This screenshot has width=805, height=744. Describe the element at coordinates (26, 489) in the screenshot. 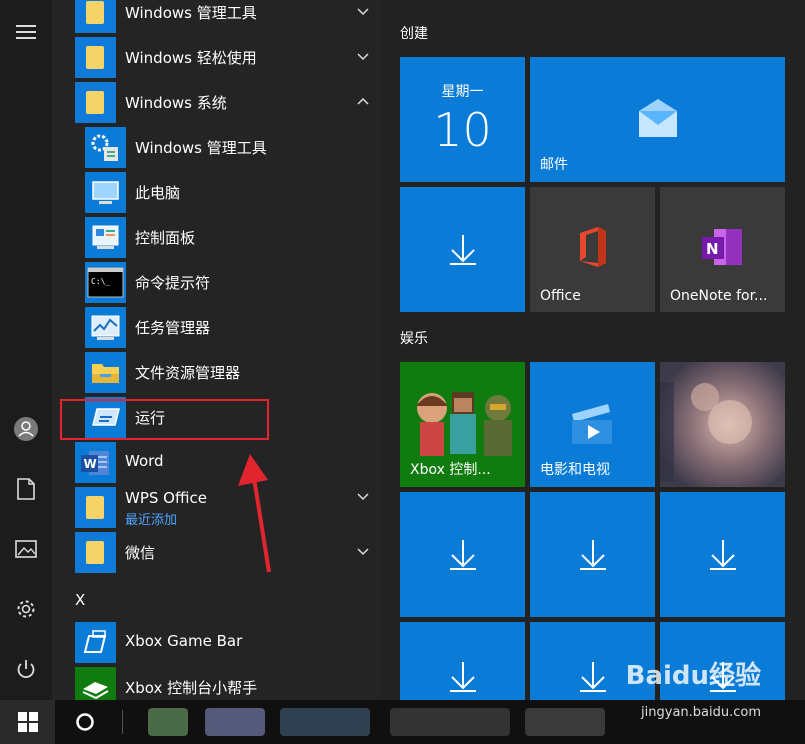

I see `documents-icon` at that location.